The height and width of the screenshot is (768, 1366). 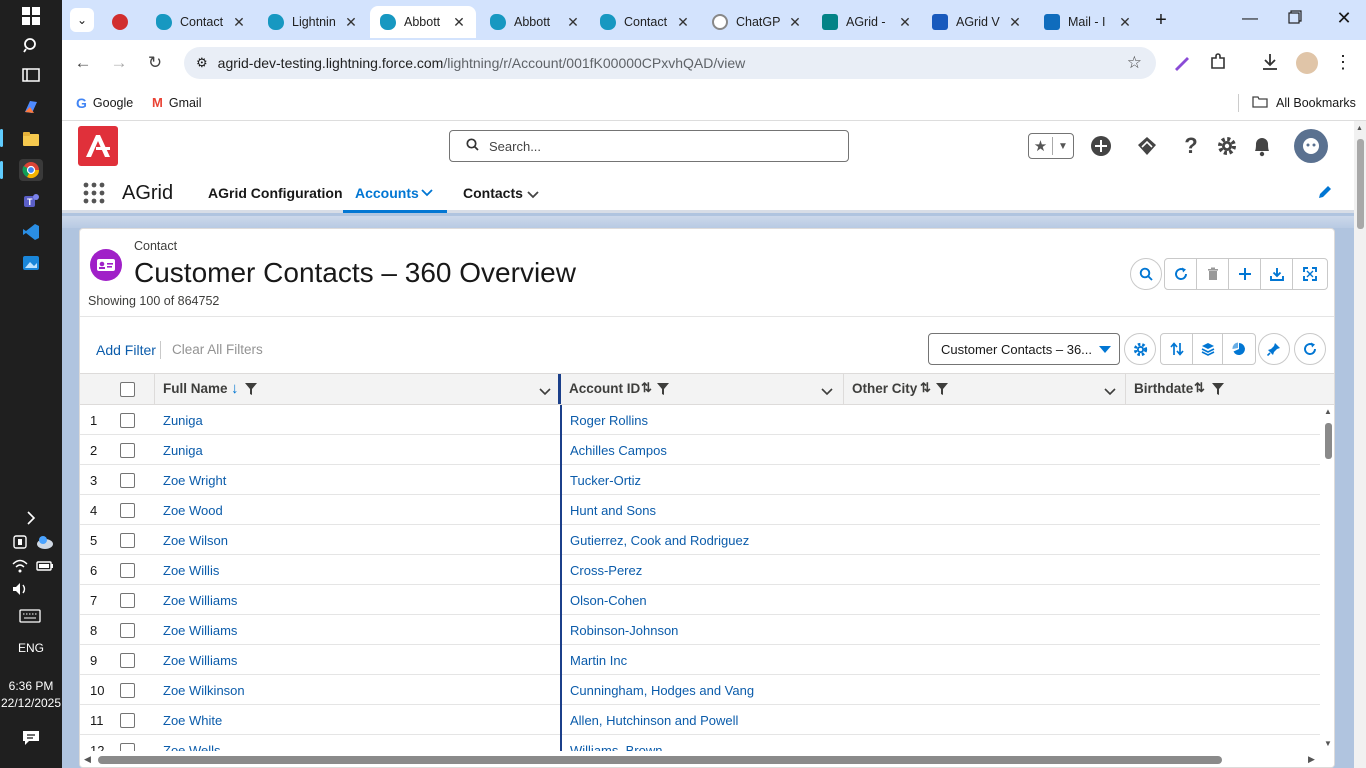 I want to click on weather-cloud-icon, so click(x=45, y=542).